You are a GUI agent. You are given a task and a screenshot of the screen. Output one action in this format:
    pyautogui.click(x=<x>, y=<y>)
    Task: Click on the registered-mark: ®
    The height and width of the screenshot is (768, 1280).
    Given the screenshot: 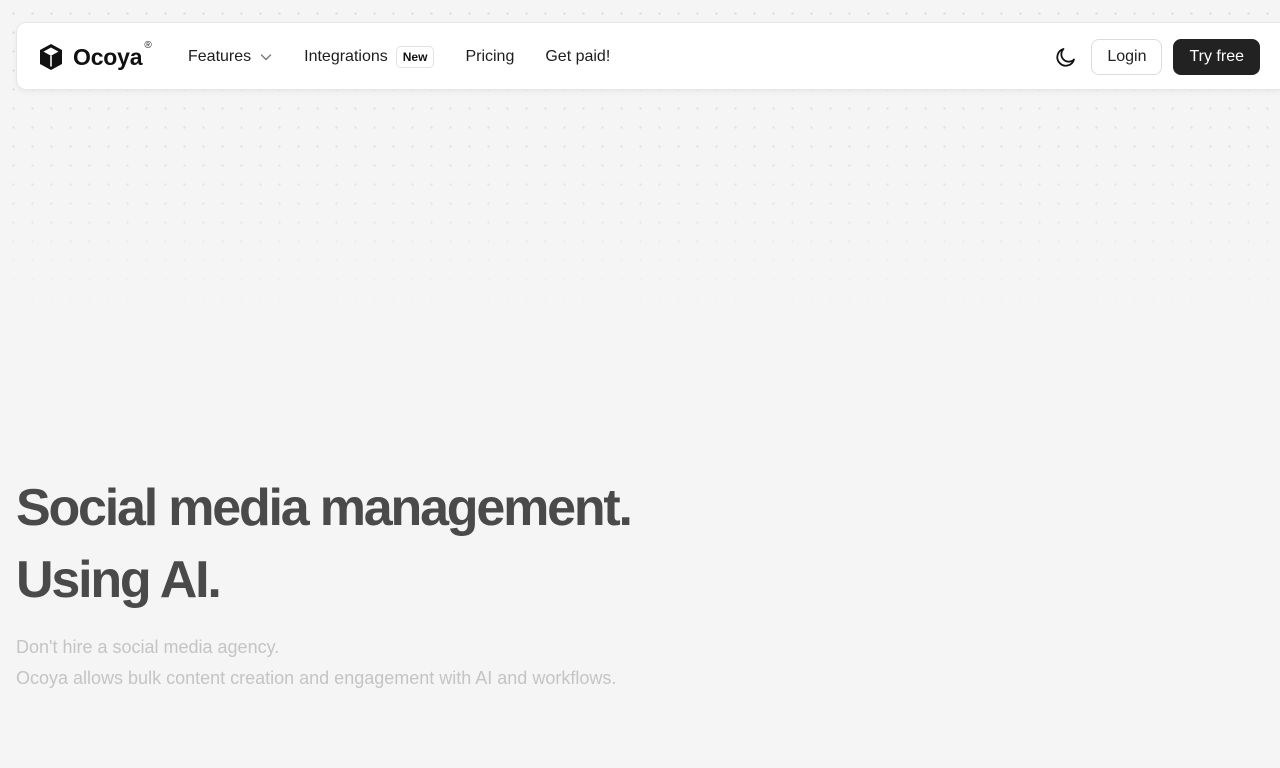 What is the action you would take?
    pyautogui.click(x=148, y=45)
    